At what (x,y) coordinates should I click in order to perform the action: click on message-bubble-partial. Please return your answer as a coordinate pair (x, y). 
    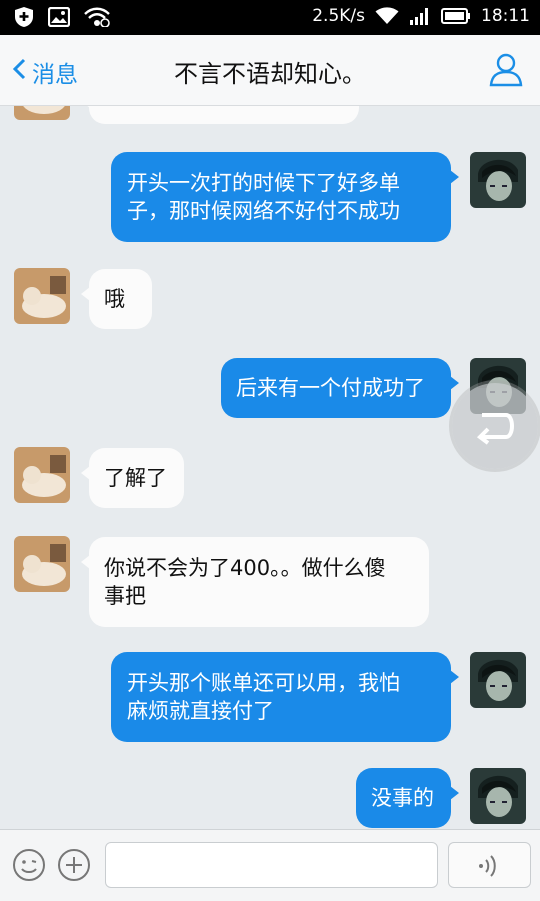
    Looking at the image, I should click on (220, 115).